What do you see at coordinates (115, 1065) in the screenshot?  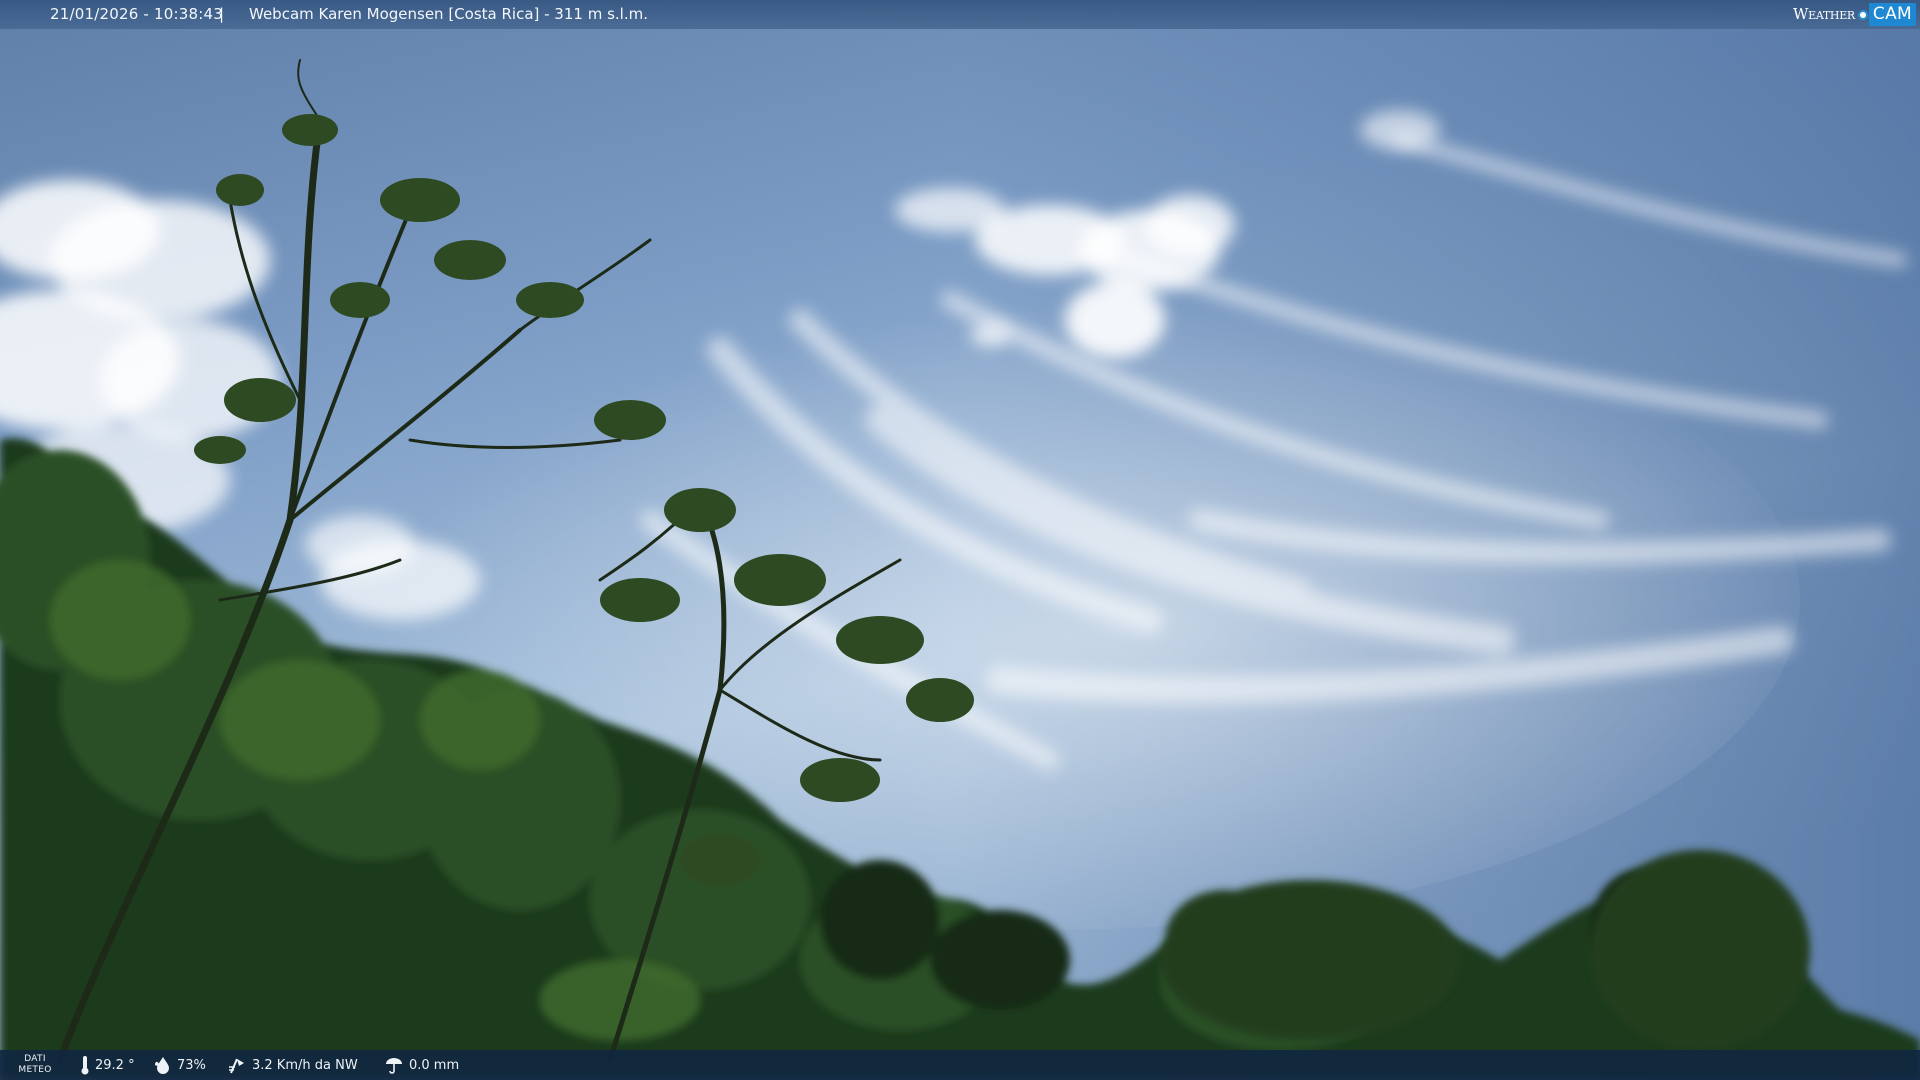 I see `temperature-value: 29.2 °` at bounding box center [115, 1065].